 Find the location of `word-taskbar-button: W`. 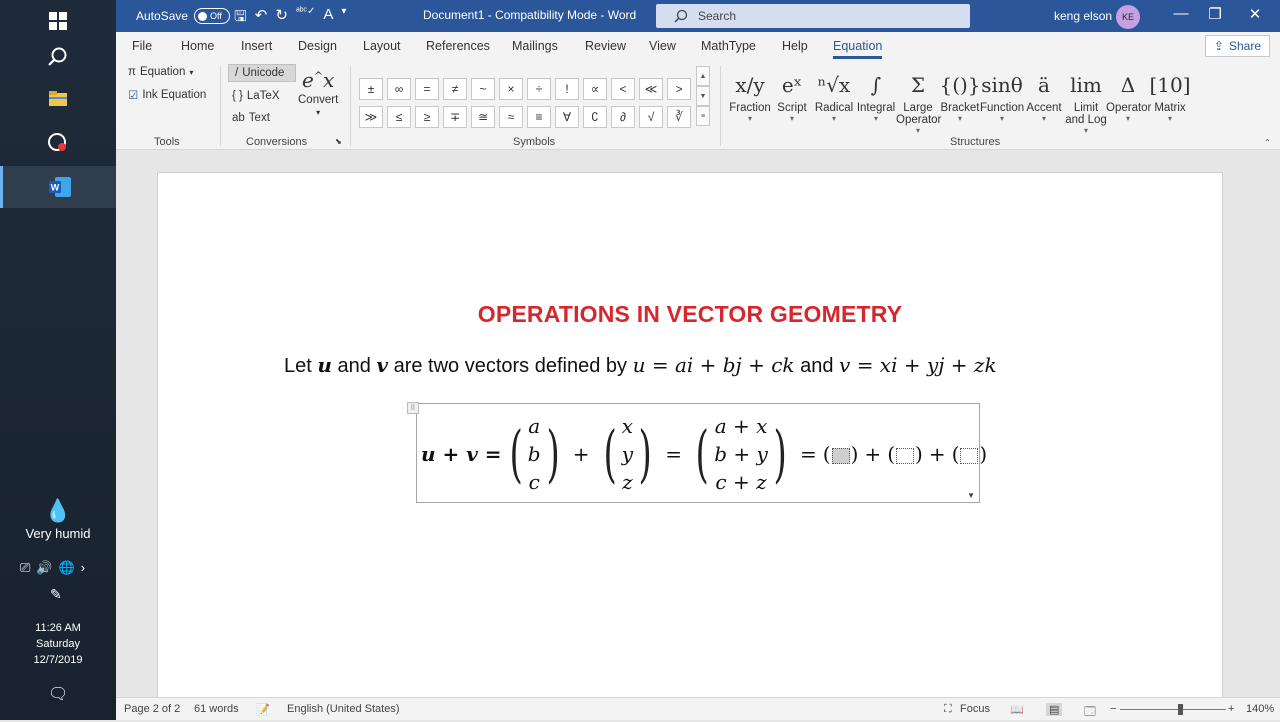

word-taskbar-button: W is located at coordinates (58, 187).